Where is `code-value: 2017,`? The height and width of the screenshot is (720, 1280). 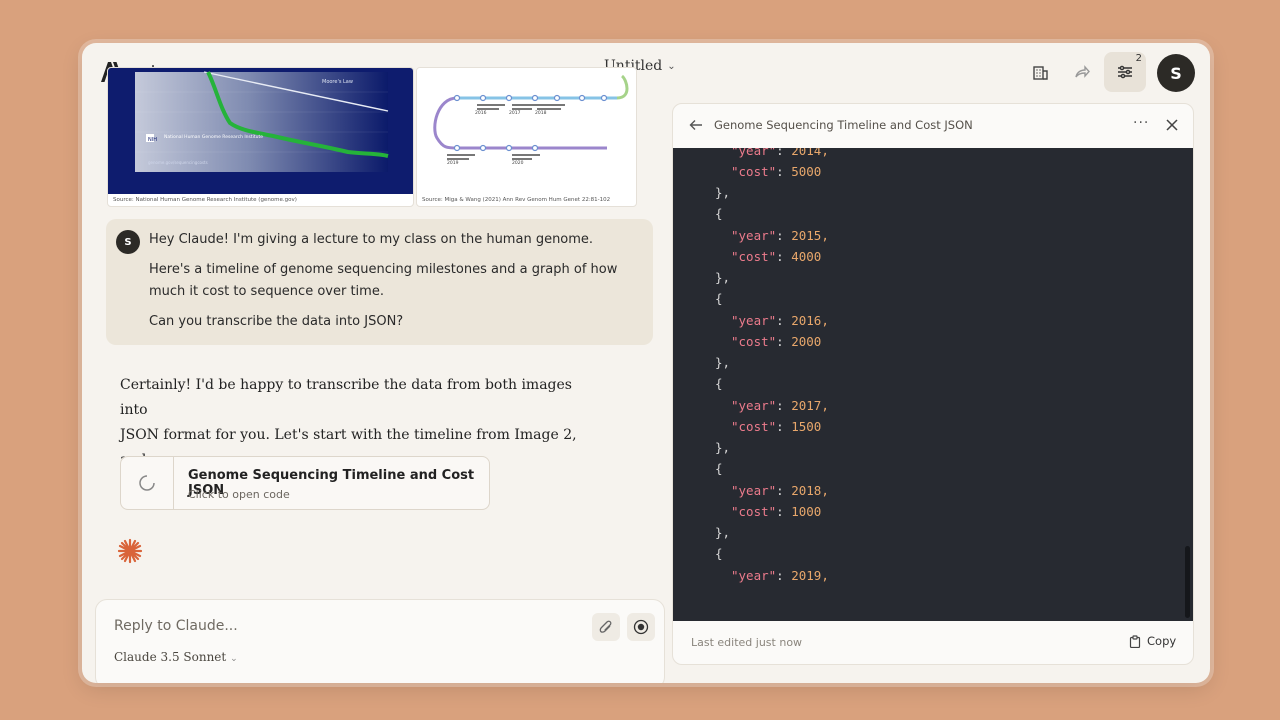 code-value: 2017, is located at coordinates (810, 405).